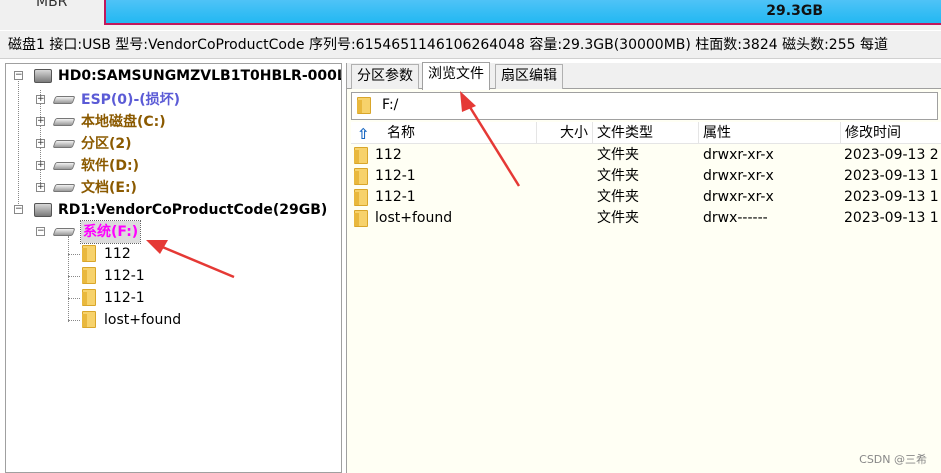 The width and height of the screenshot is (941, 473). Describe the element at coordinates (363, 134) in the screenshot. I see `up-arrow-icon: ⇧` at that location.